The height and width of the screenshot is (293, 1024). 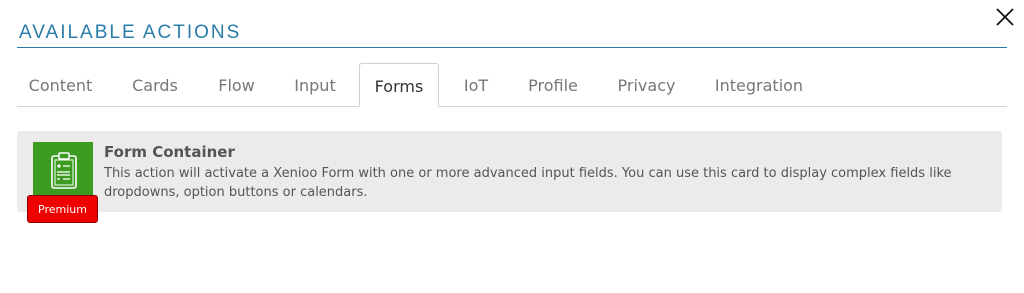 I want to click on close-icon, so click(x=1005, y=17).